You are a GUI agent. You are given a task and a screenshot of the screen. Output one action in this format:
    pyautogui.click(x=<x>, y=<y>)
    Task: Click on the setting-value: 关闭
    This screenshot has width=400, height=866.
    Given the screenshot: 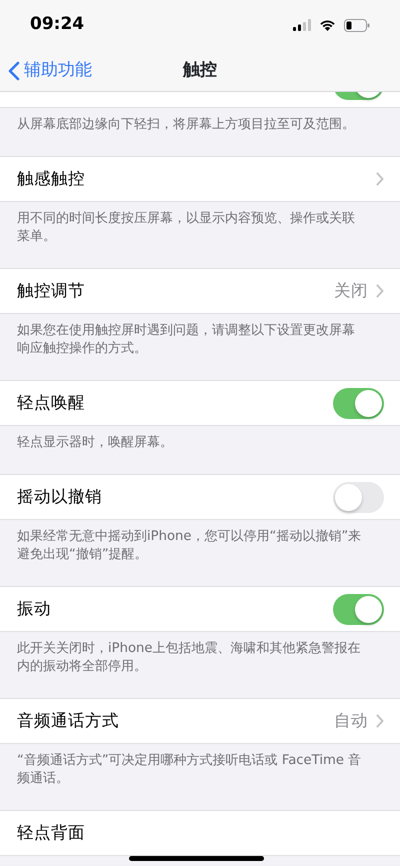 What is the action you would take?
    pyautogui.click(x=351, y=291)
    